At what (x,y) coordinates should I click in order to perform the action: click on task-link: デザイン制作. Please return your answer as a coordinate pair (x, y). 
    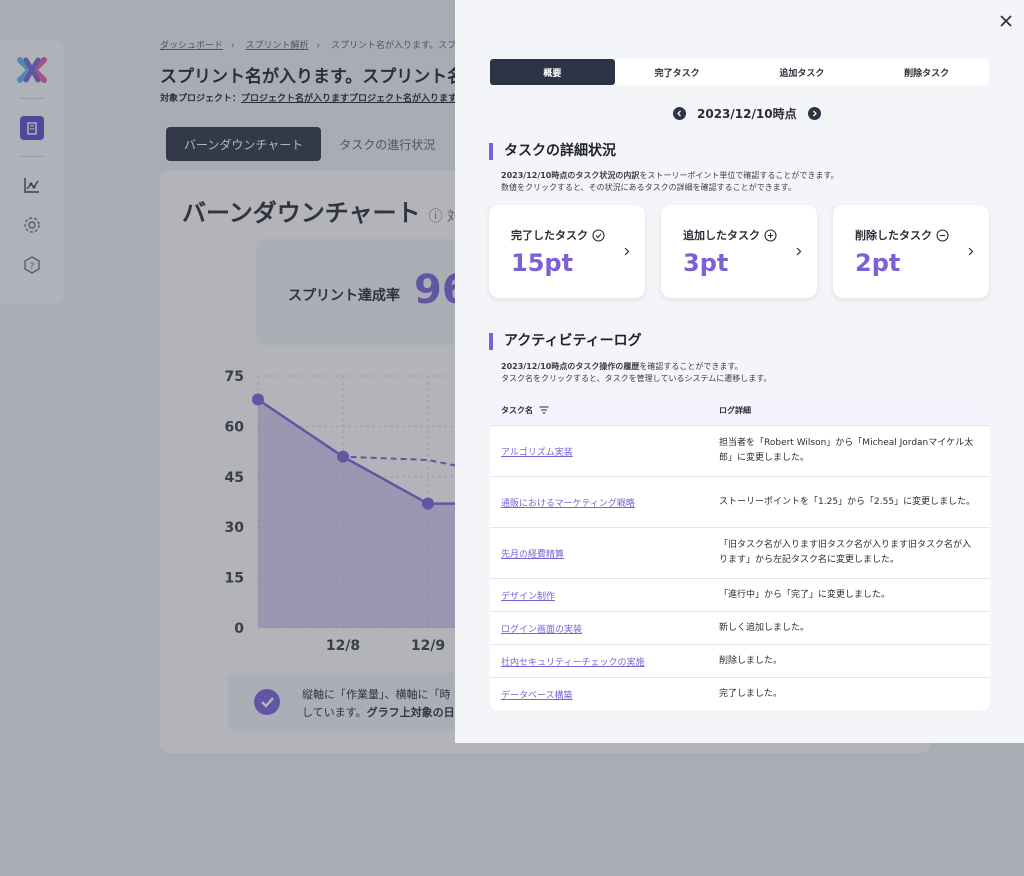
    Looking at the image, I should click on (604, 595).